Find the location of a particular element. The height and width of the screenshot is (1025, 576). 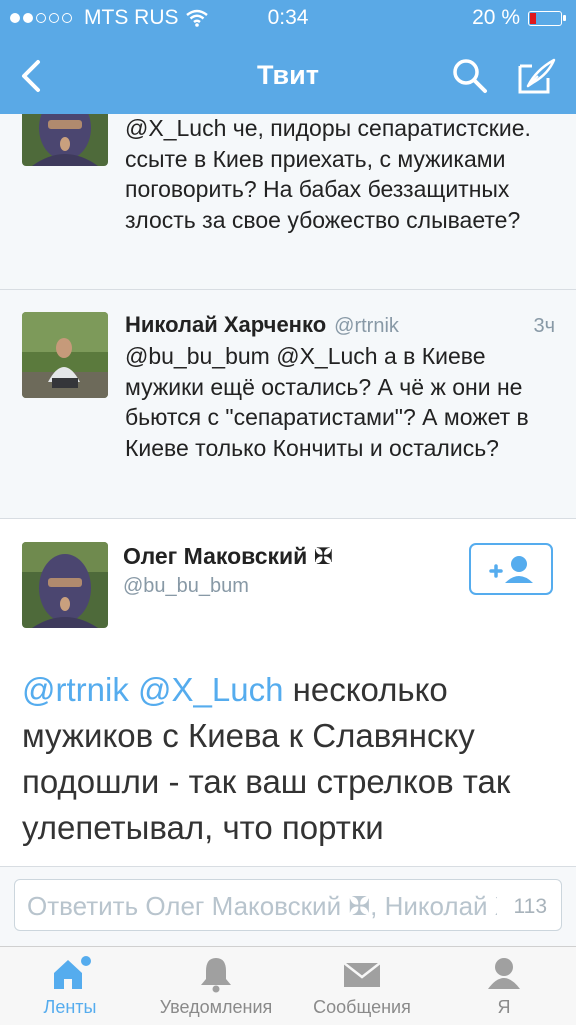

search-icon is located at coordinates (470, 76).